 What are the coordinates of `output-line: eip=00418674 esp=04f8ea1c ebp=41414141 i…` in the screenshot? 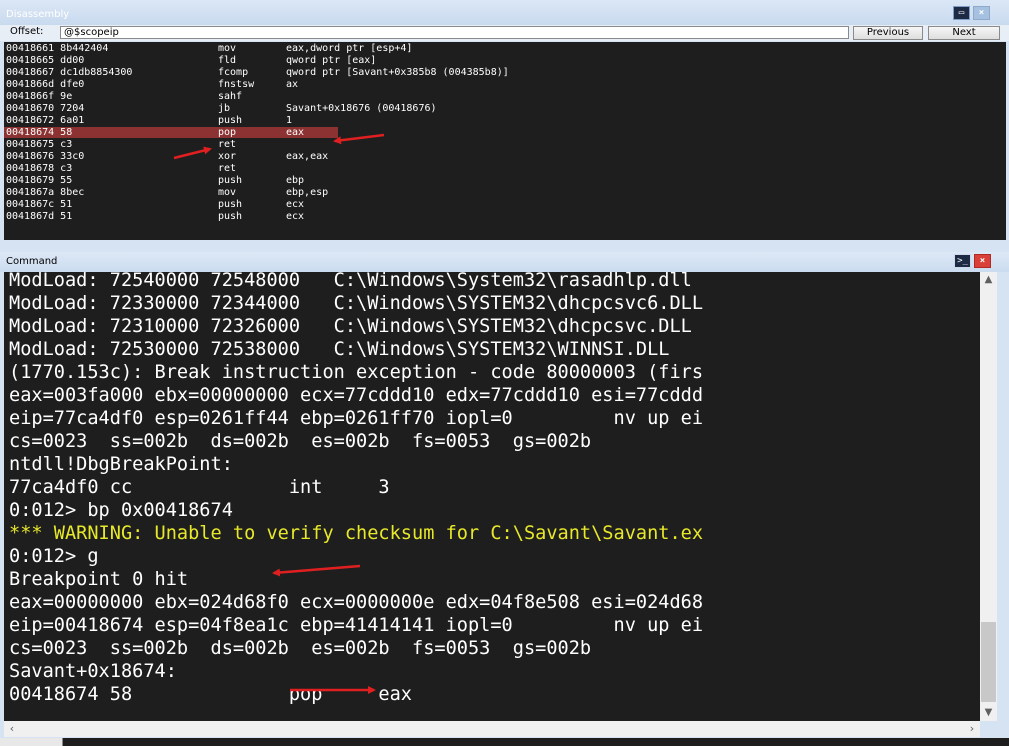 It's located at (356, 625).